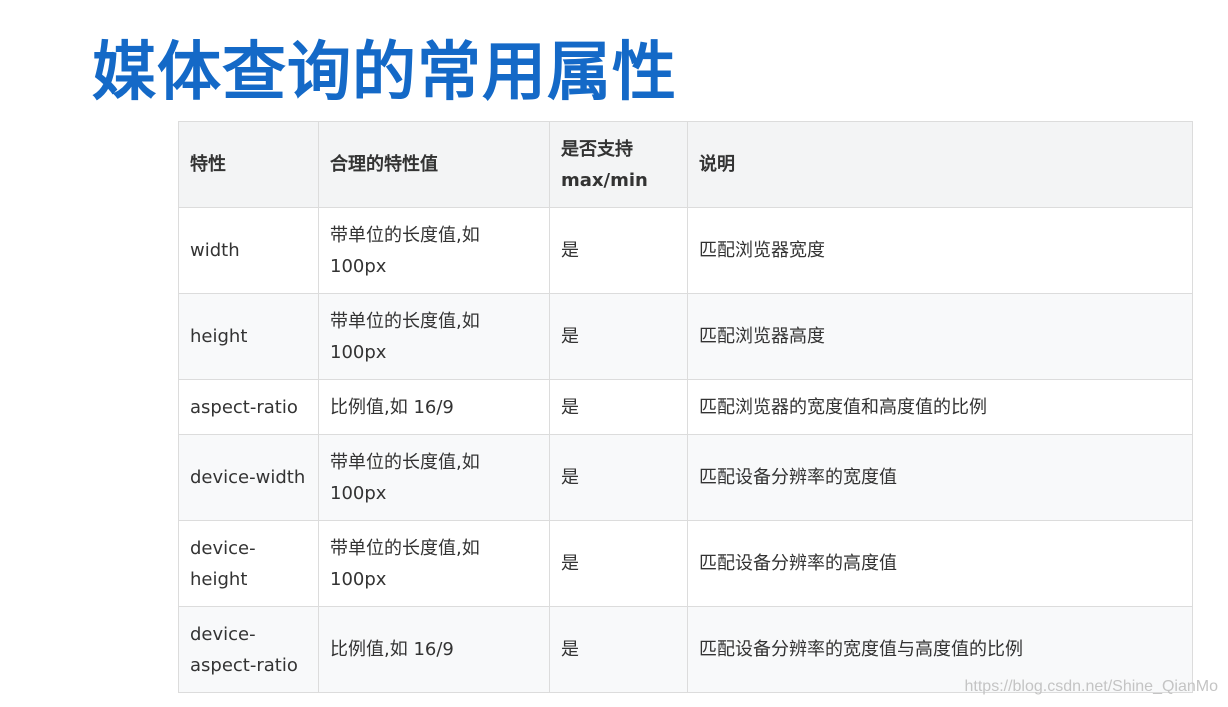 The image size is (1228, 707). I want to click on table-row: height 带单位的长度值,如 100px 是 匹配浏览器高度, so click(685, 336).